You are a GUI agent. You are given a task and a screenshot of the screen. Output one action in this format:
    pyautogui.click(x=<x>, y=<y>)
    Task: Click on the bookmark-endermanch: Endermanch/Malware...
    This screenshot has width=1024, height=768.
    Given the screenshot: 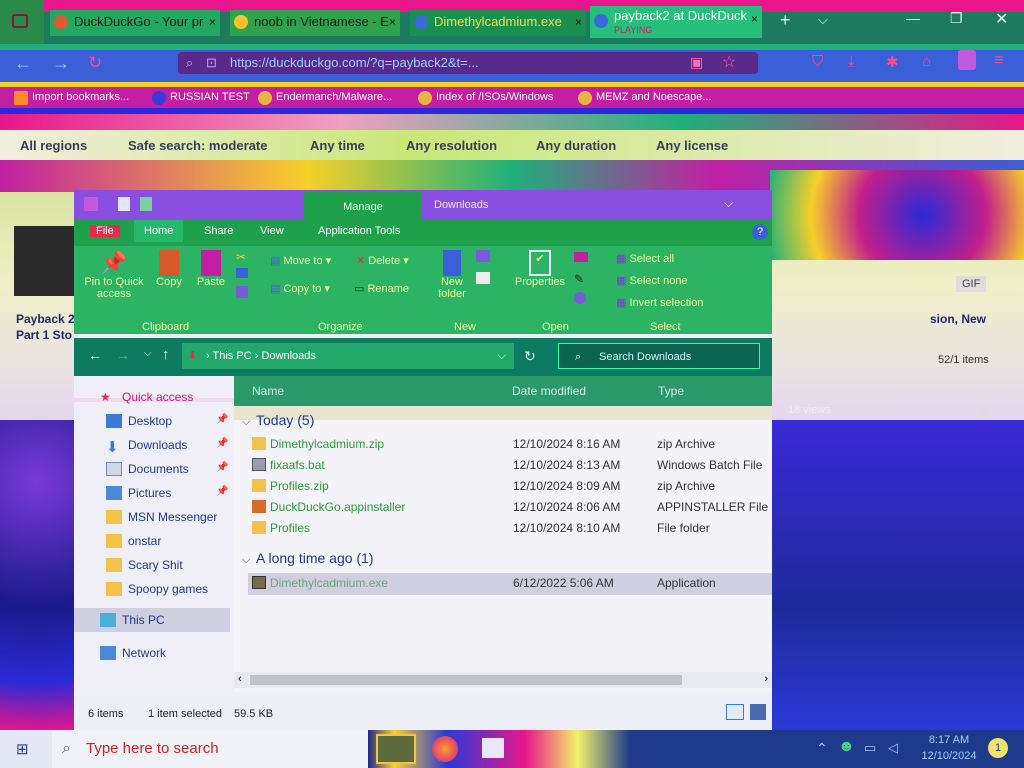 What is the action you would take?
    pyautogui.click(x=325, y=98)
    